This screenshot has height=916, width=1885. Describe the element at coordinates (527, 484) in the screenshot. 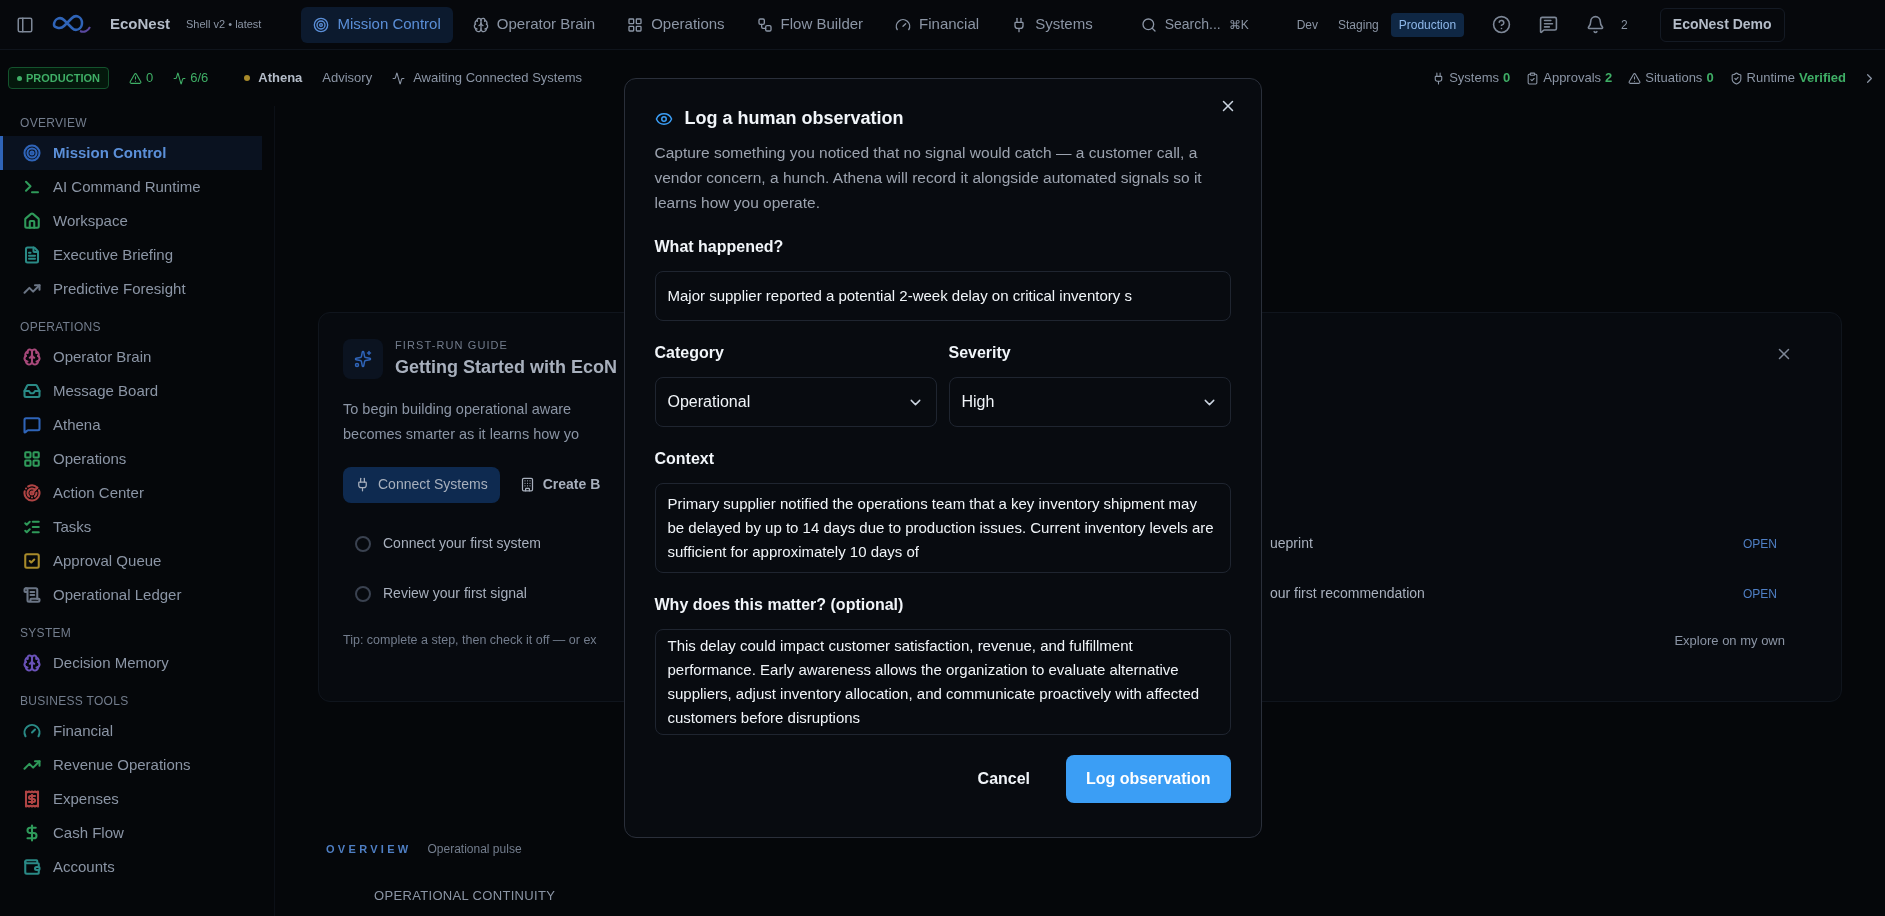

I see `building-icon` at that location.